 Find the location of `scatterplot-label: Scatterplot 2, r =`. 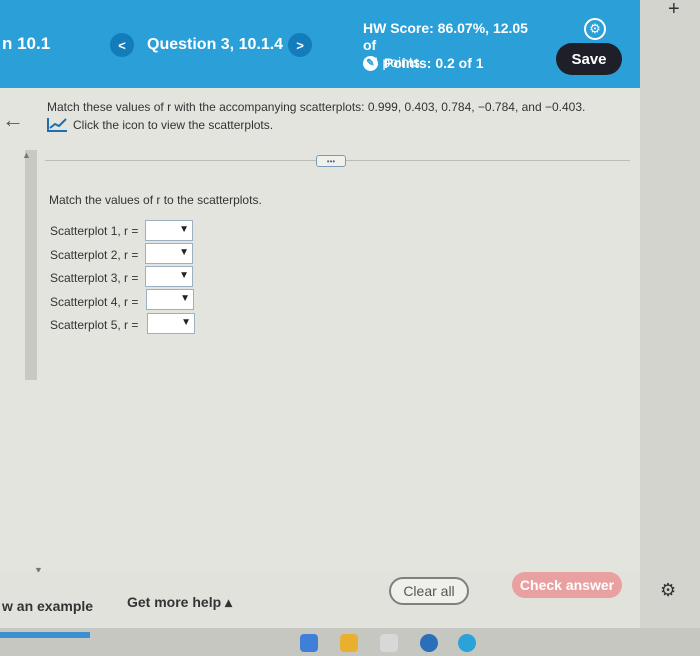

scatterplot-label: Scatterplot 2, r = is located at coordinates (94, 255).